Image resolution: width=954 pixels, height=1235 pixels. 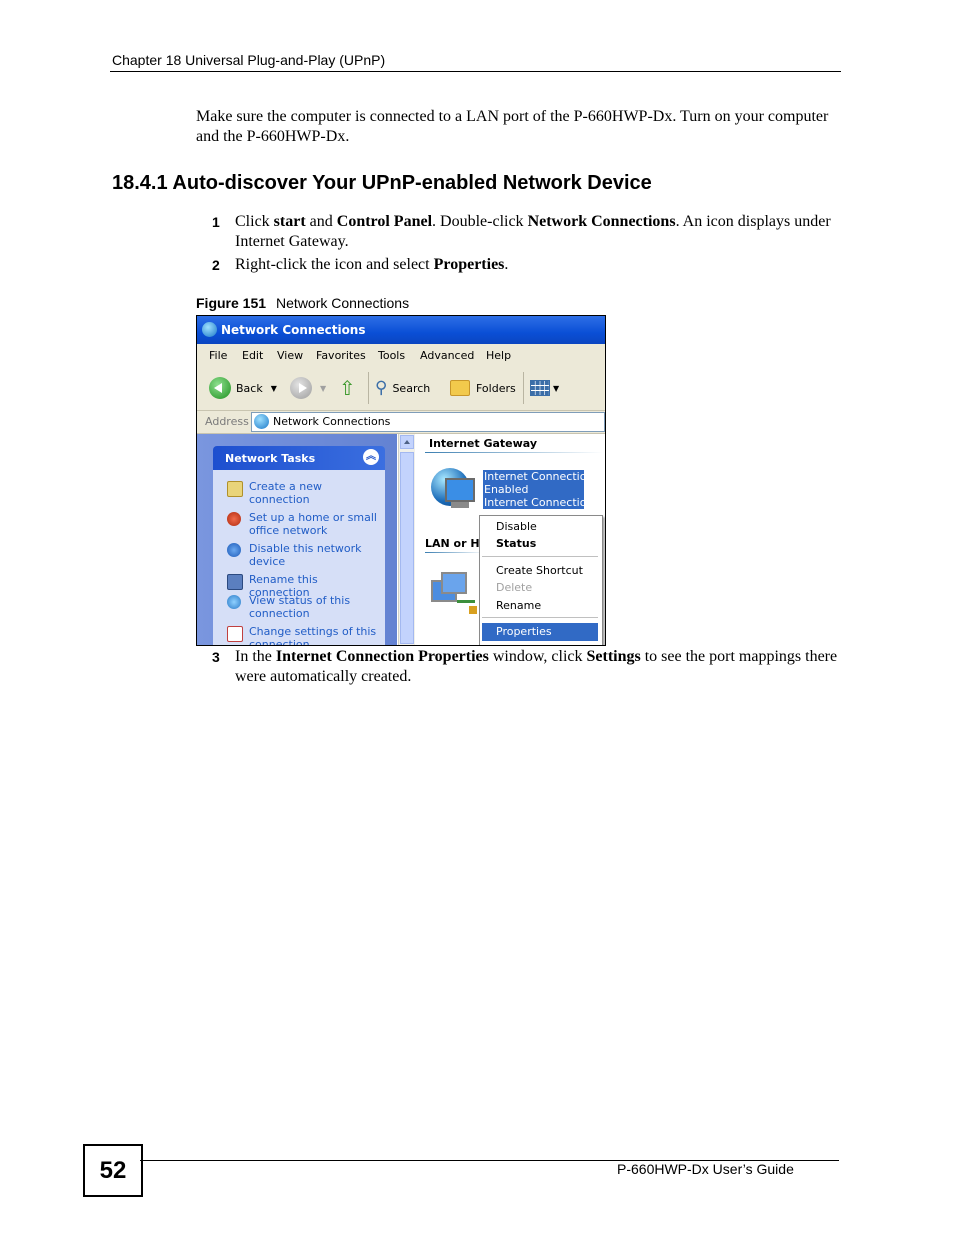 I want to click on page-number: 52, so click(x=113, y=1170).